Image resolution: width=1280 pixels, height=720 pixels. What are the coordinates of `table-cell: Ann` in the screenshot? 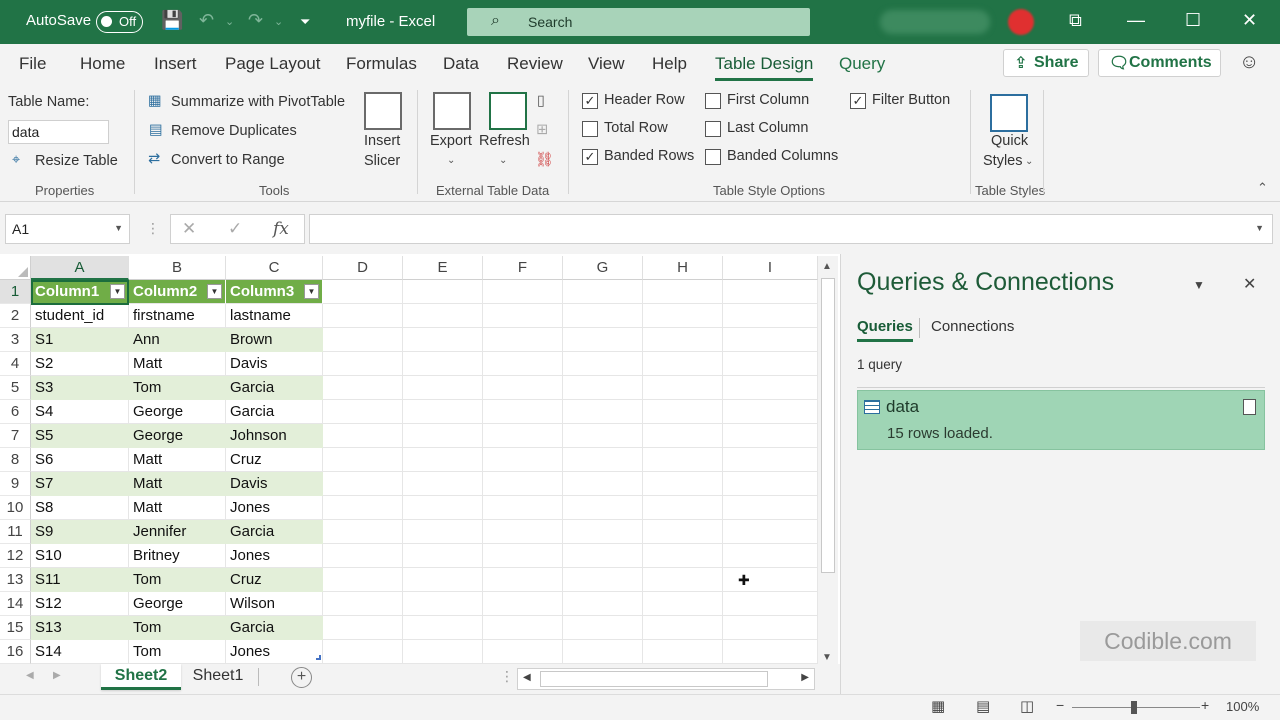 It's located at (177, 340).